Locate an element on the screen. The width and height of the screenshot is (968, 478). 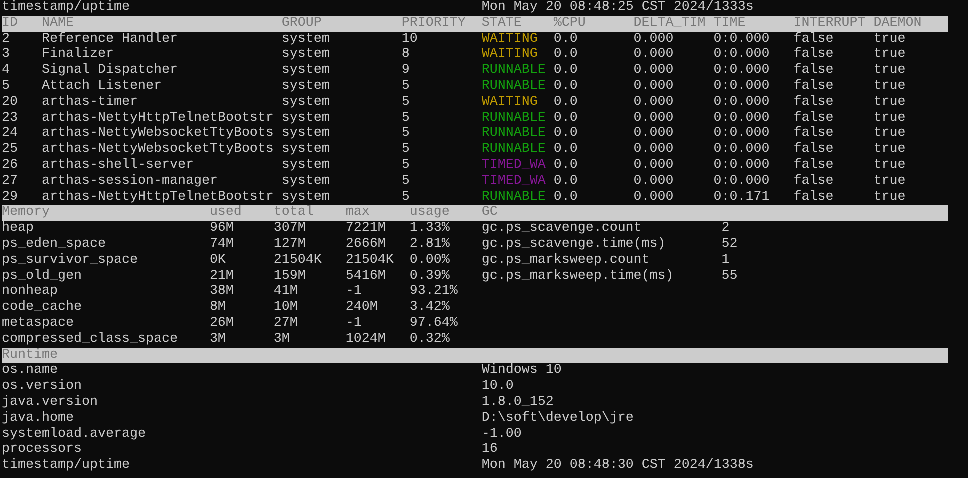
table-cell: Mon May 20 08:48:25 CST 2024/1333s is located at coordinates (618, 8).